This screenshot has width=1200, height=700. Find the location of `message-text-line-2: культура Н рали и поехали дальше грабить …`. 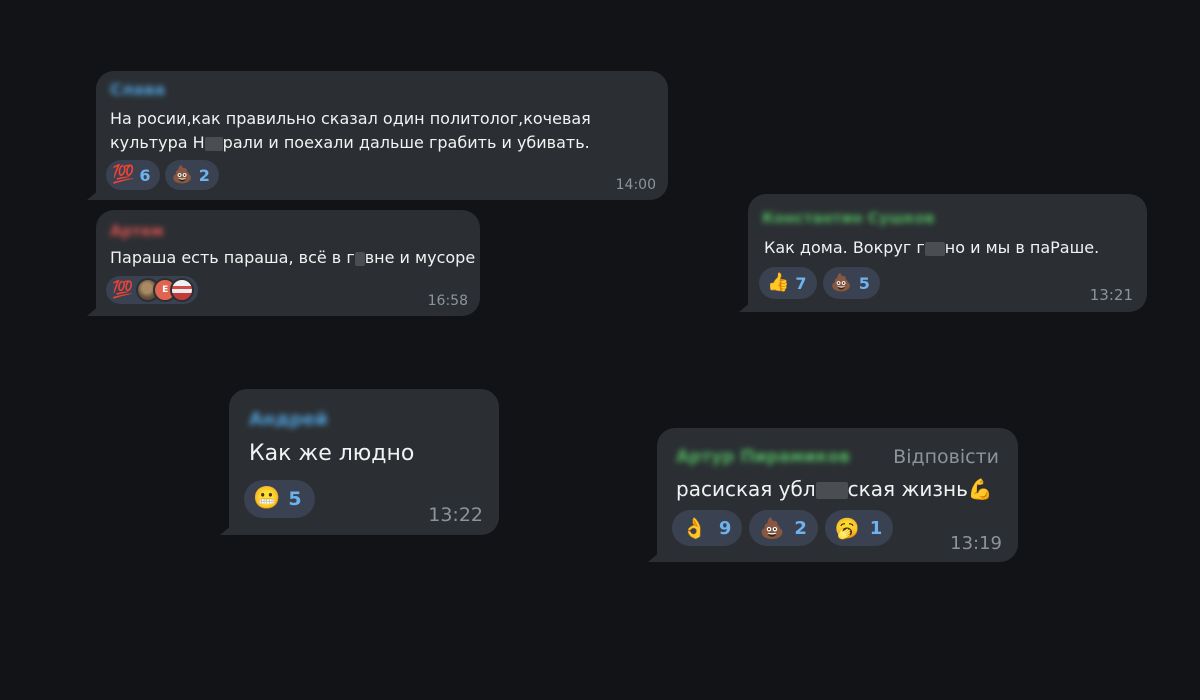

message-text-line-2: культура Н рали и поехали дальше грабить … is located at coordinates (350, 142).